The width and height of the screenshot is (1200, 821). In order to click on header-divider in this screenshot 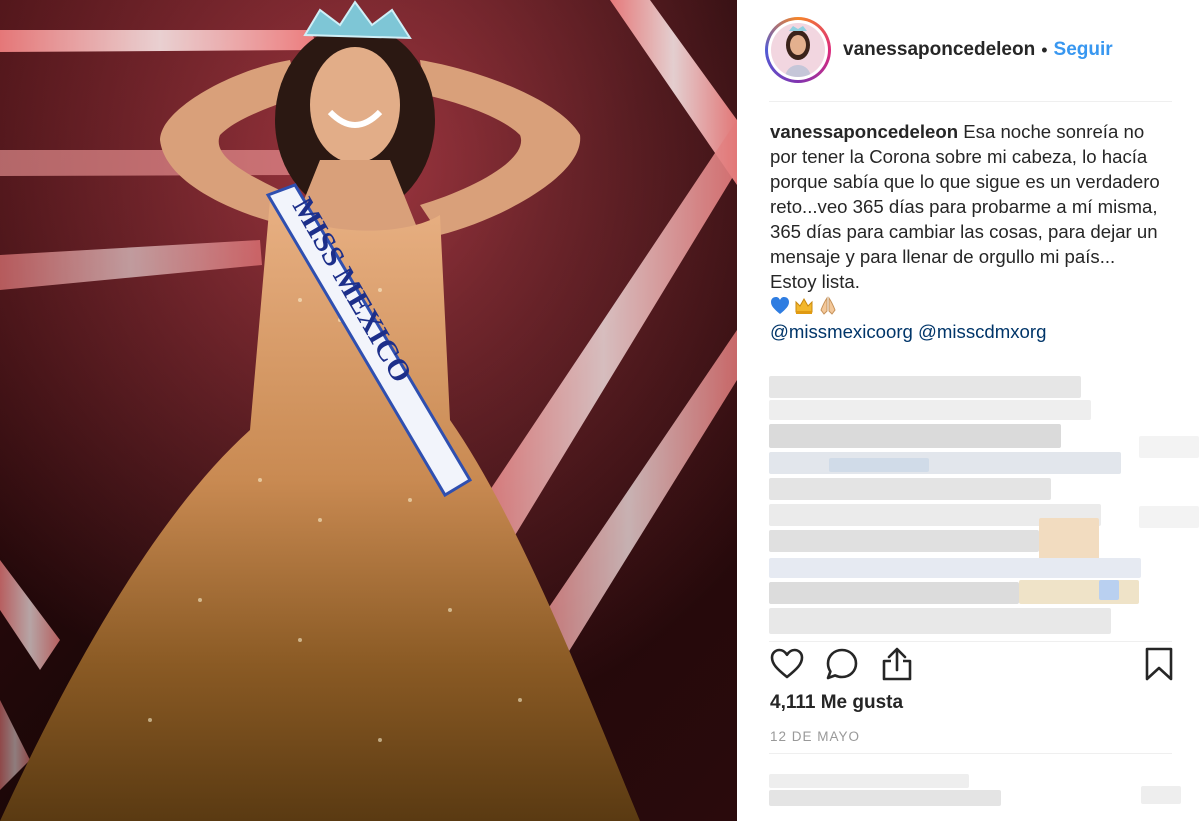, I will do `click(970, 101)`.